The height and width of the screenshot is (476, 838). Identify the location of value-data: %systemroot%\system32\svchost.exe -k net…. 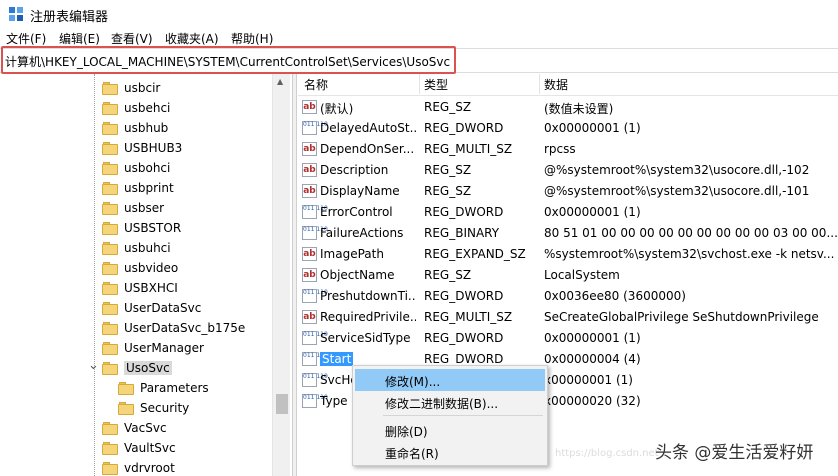
(689, 254).